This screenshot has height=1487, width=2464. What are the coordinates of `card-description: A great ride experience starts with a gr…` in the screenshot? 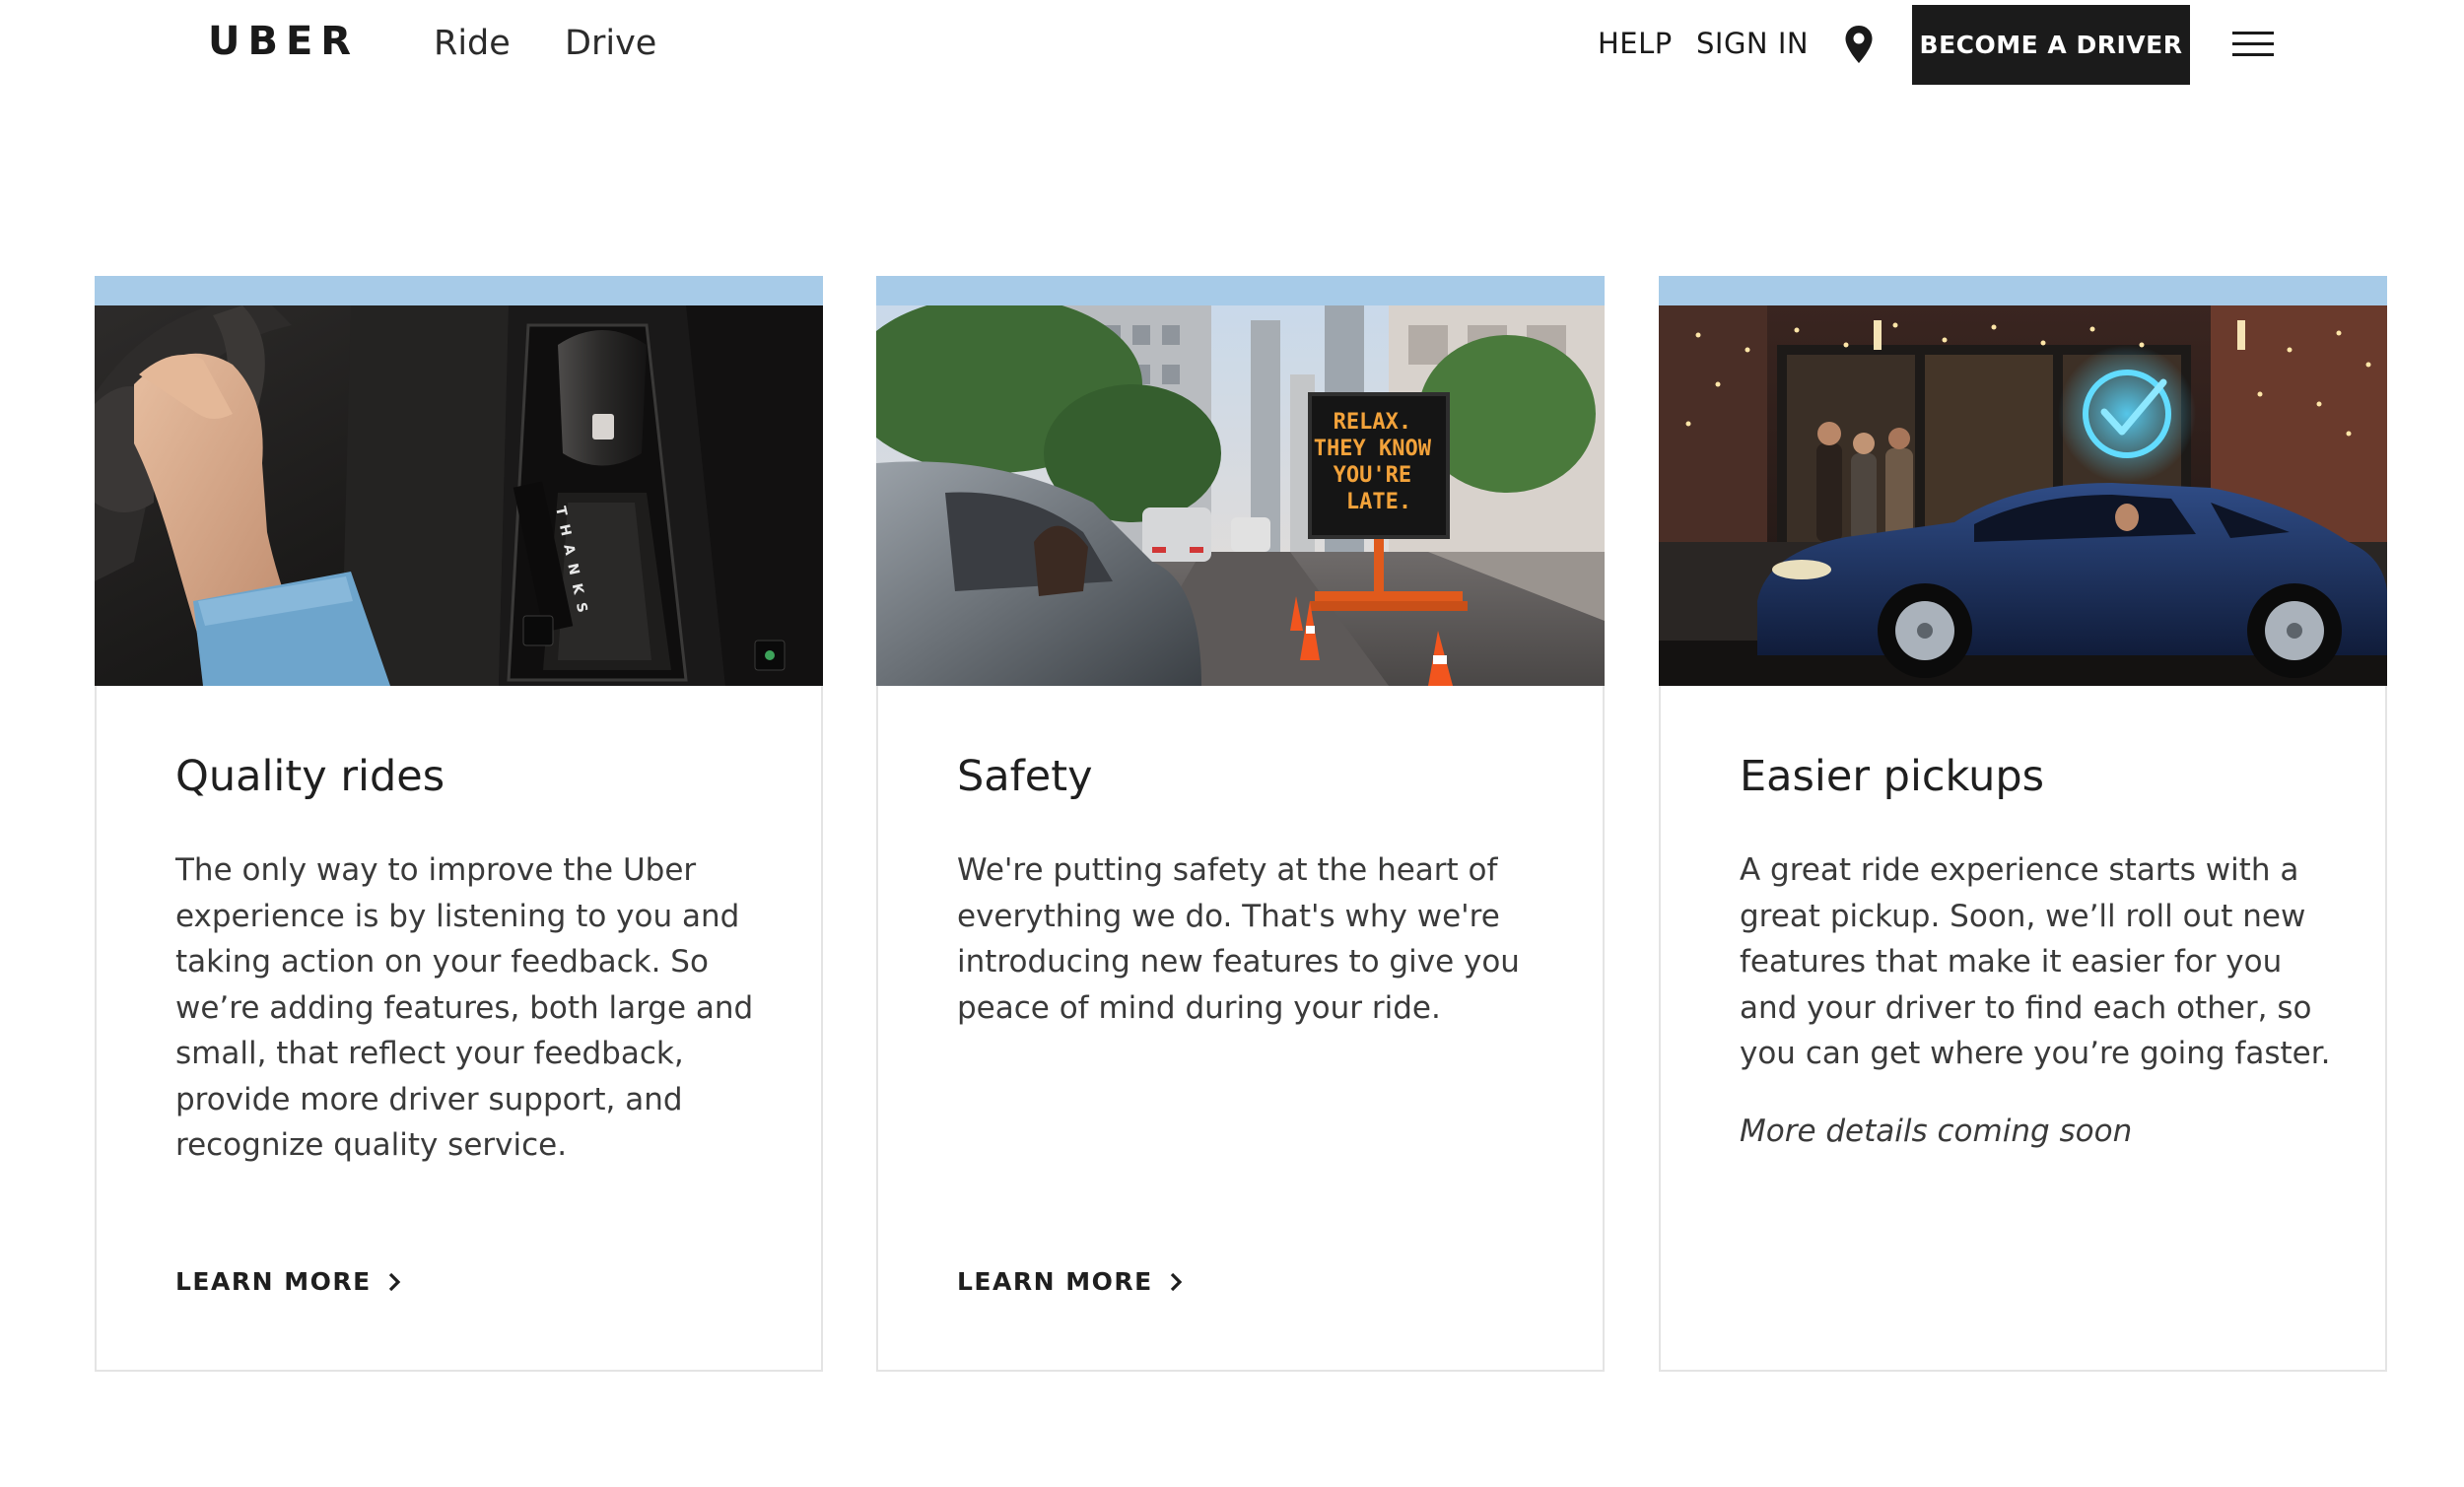 It's located at (2035, 962).